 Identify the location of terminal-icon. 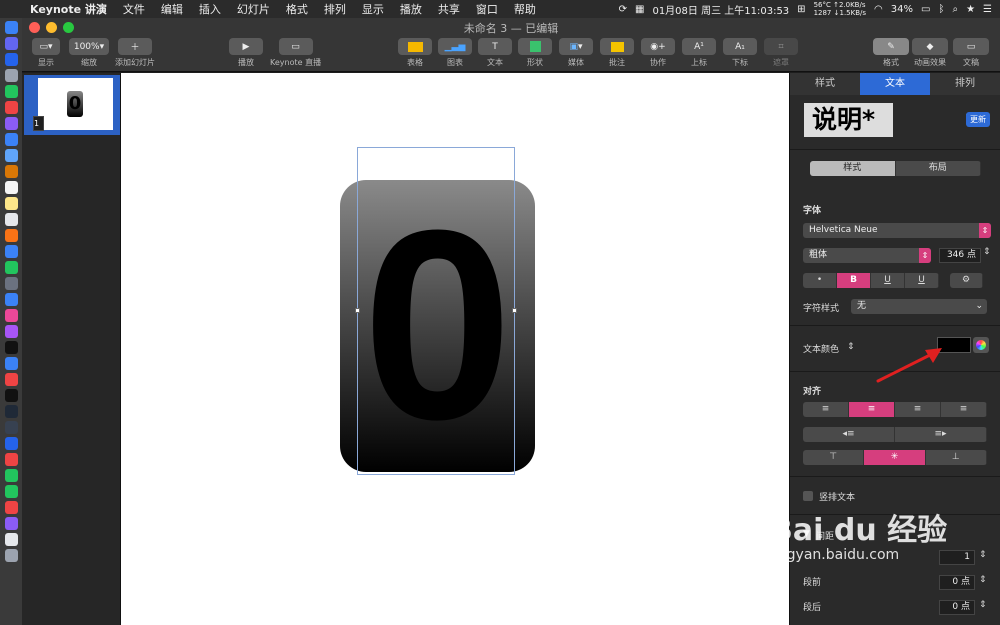
(11, 395).